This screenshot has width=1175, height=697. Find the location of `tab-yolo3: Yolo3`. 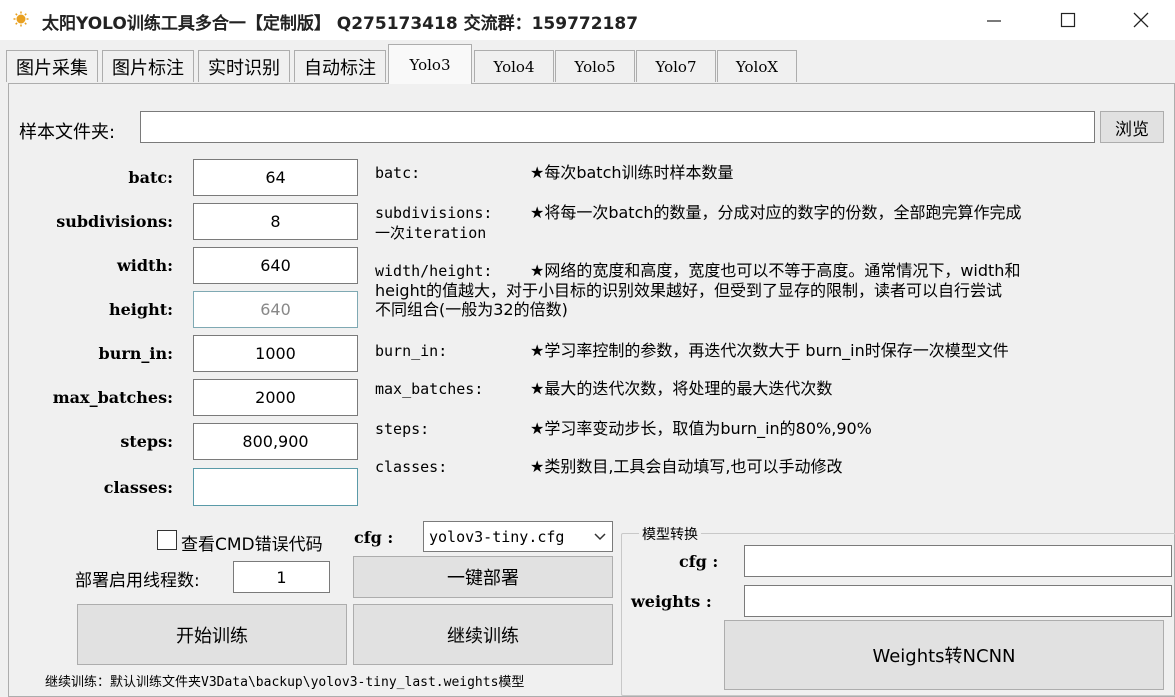

tab-yolo3: Yolo3 is located at coordinates (430, 64).